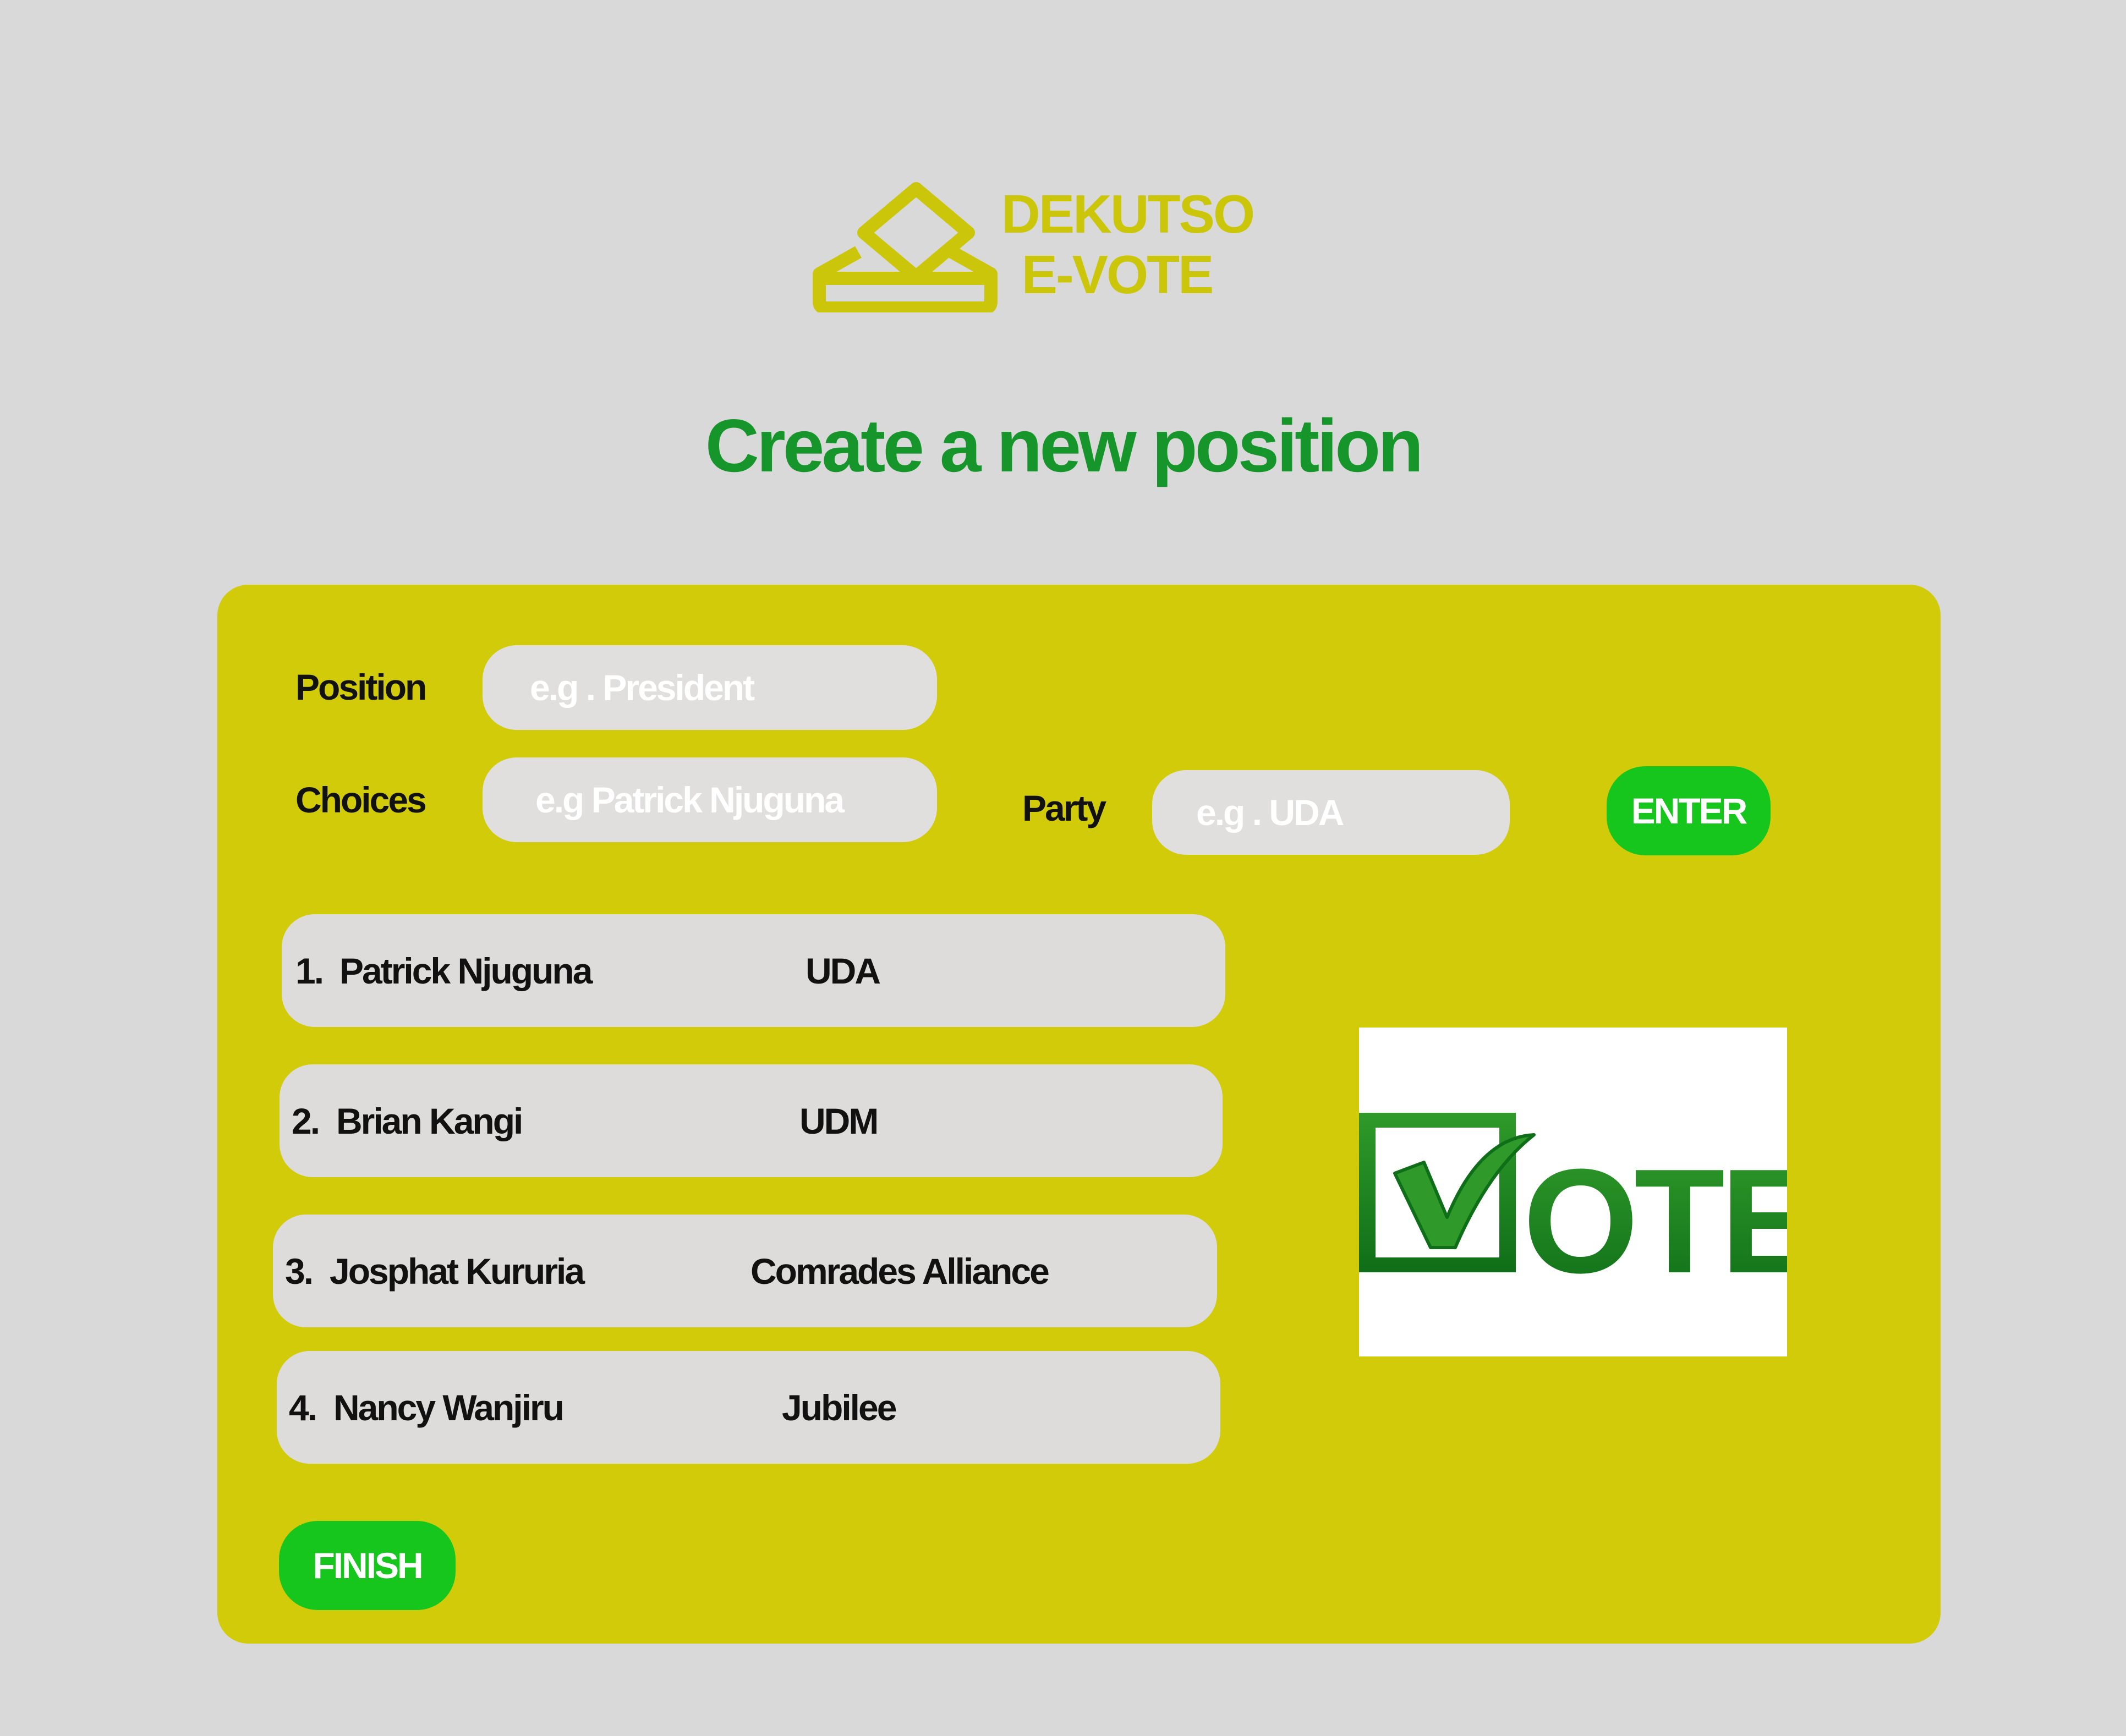 Image resolution: width=2126 pixels, height=1736 pixels. I want to click on brand-name: DEKUTSO E-VOTE, so click(1128, 244).